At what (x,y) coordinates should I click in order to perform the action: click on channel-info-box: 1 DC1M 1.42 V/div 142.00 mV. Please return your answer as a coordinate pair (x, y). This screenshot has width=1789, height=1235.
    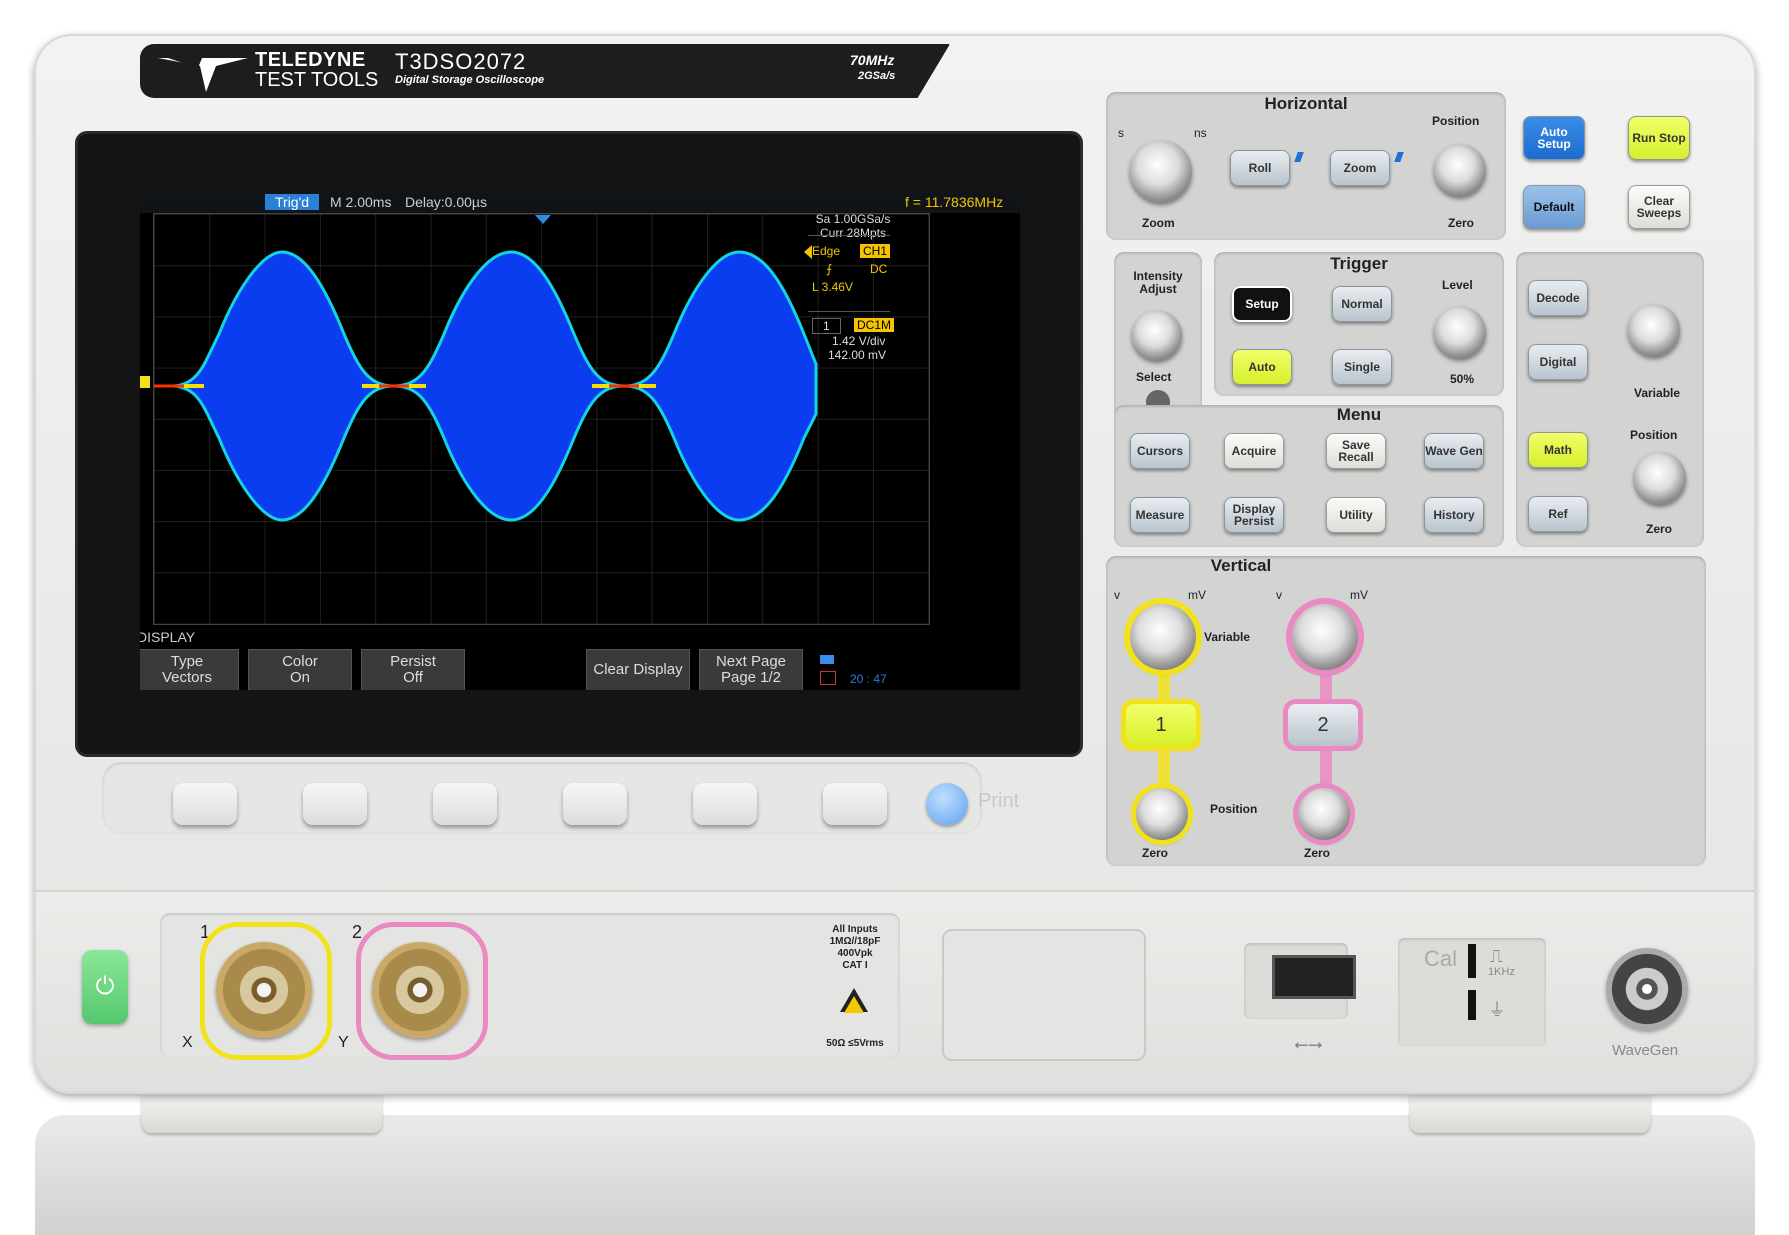
    Looking at the image, I should click on (851, 336).